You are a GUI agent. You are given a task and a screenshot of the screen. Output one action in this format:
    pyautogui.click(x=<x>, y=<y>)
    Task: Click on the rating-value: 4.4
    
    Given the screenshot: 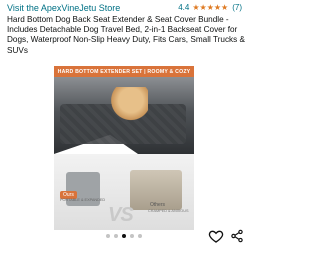 What is the action you would take?
    pyautogui.click(x=184, y=7)
    